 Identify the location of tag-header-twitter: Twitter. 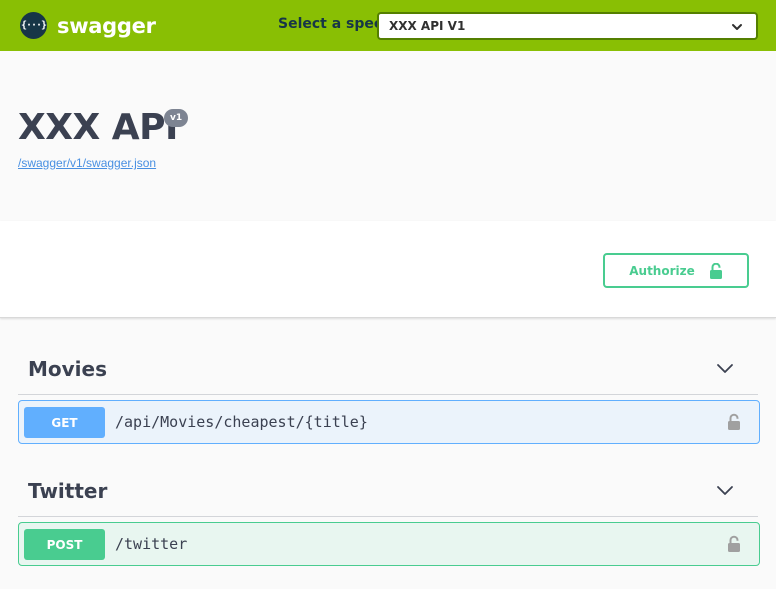
(388, 487).